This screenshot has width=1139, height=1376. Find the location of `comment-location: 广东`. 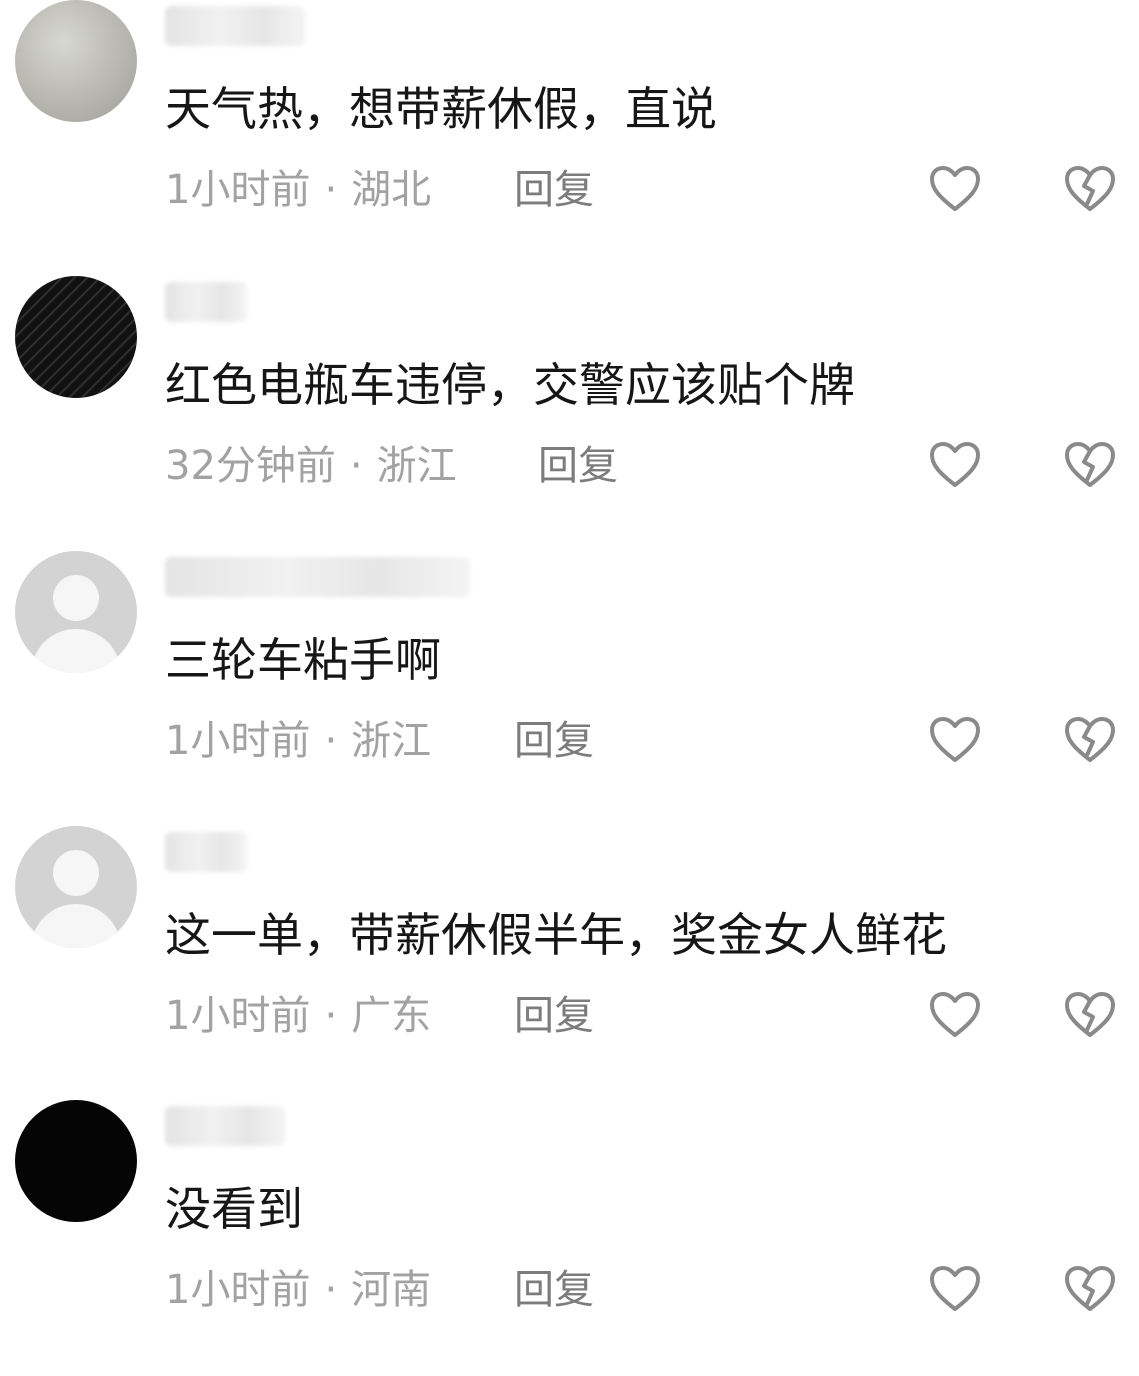

comment-location: 广东 is located at coordinates (391, 1016).